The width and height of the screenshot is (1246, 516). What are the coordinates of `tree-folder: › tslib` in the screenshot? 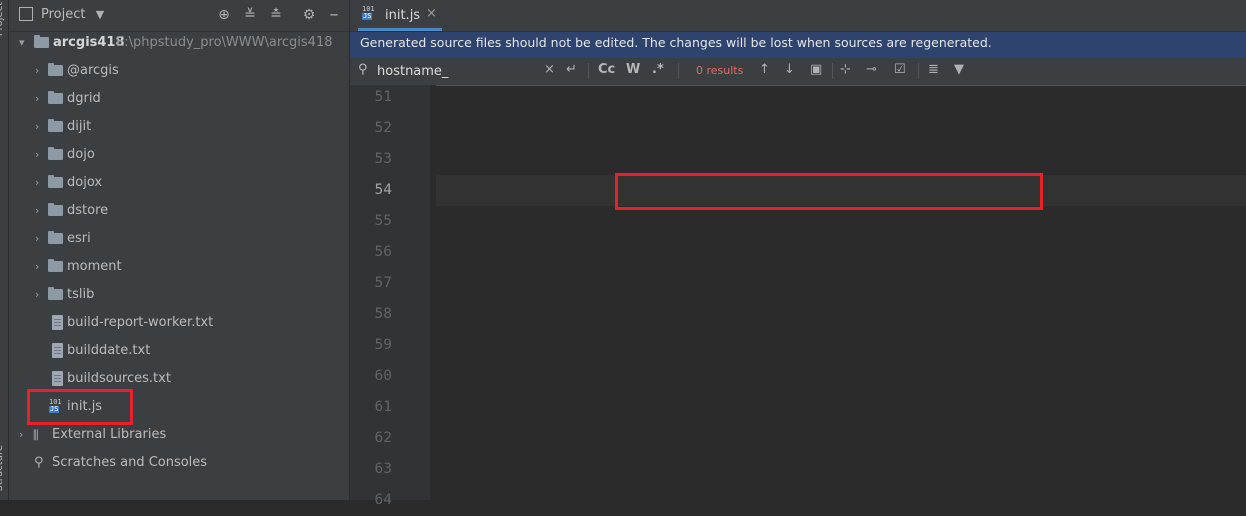 It's located at (179, 295).